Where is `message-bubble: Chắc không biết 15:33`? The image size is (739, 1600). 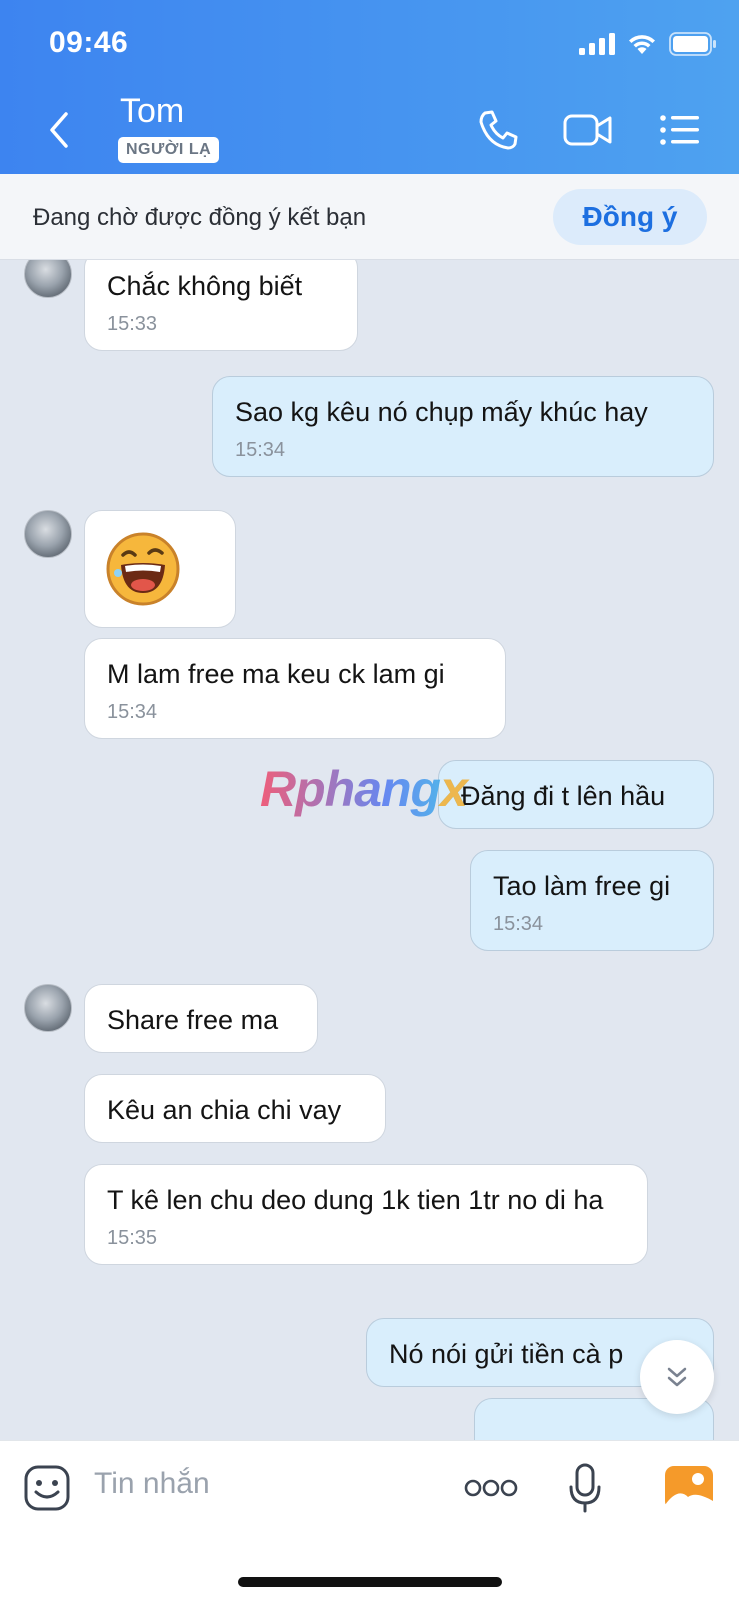 message-bubble: Chắc không biết 15:33 is located at coordinates (221, 305).